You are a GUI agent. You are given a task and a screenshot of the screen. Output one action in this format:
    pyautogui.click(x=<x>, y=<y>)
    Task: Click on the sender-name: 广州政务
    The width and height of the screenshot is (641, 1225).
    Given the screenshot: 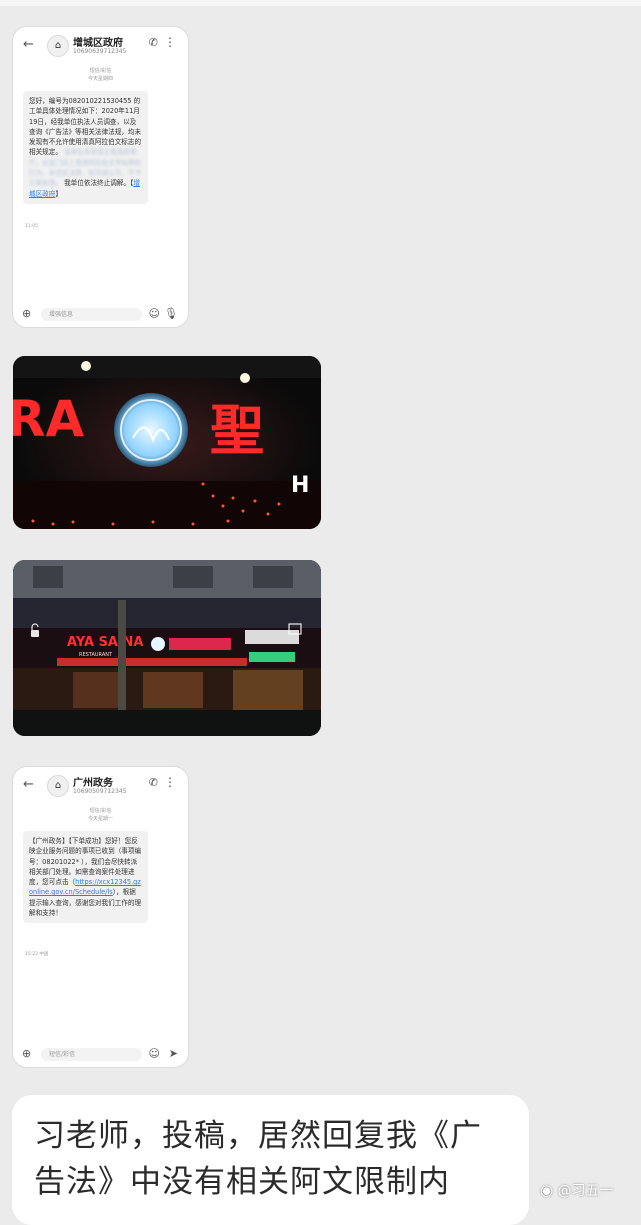 What is the action you would take?
    pyautogui.click(x=93, y=783)
    